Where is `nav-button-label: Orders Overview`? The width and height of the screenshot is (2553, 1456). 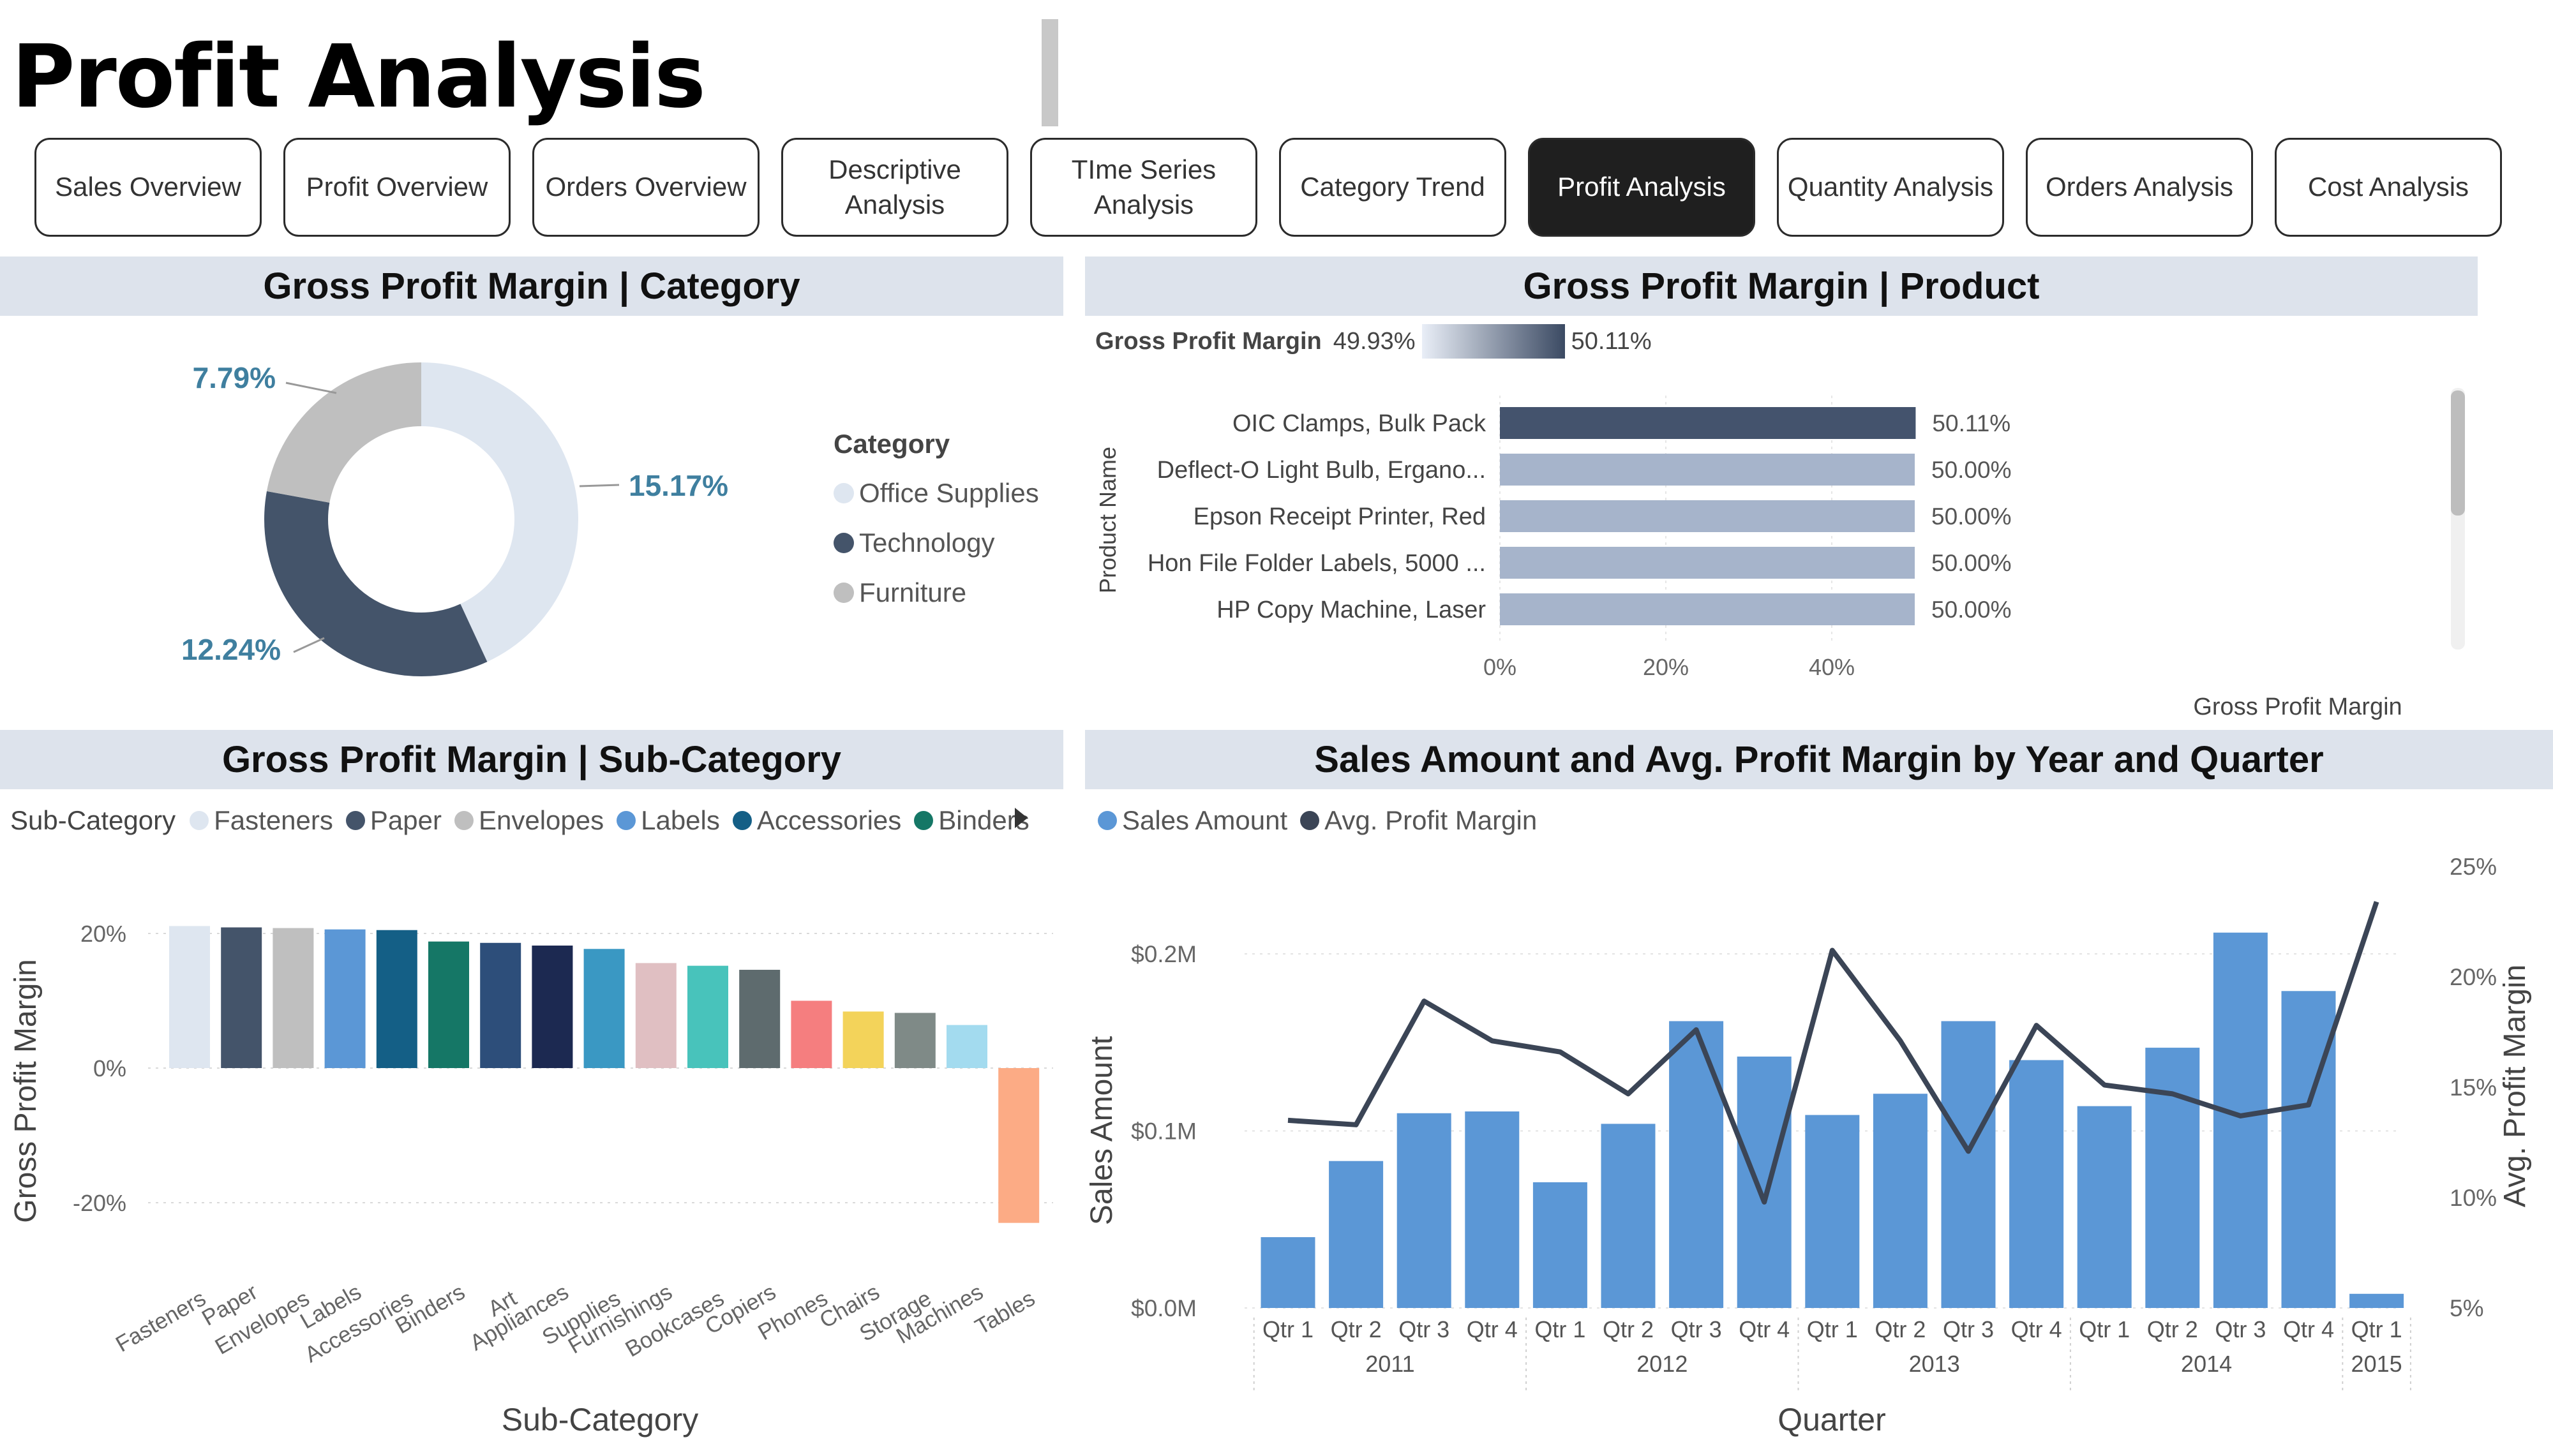
nav-button-label: Orders Overview is located at coordinates (646, 187).